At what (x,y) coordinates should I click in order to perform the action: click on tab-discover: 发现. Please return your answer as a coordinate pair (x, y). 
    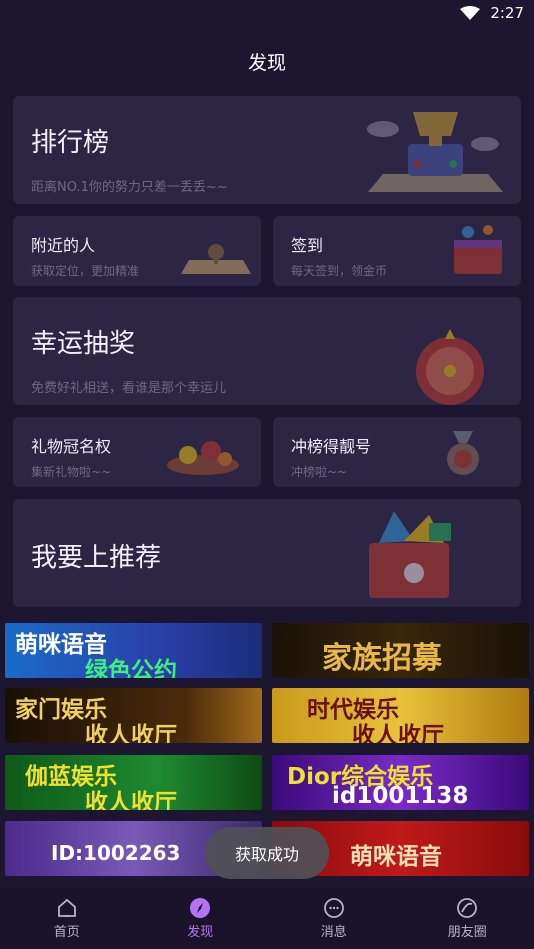
    Looking at the image, I should click on (201, 918).